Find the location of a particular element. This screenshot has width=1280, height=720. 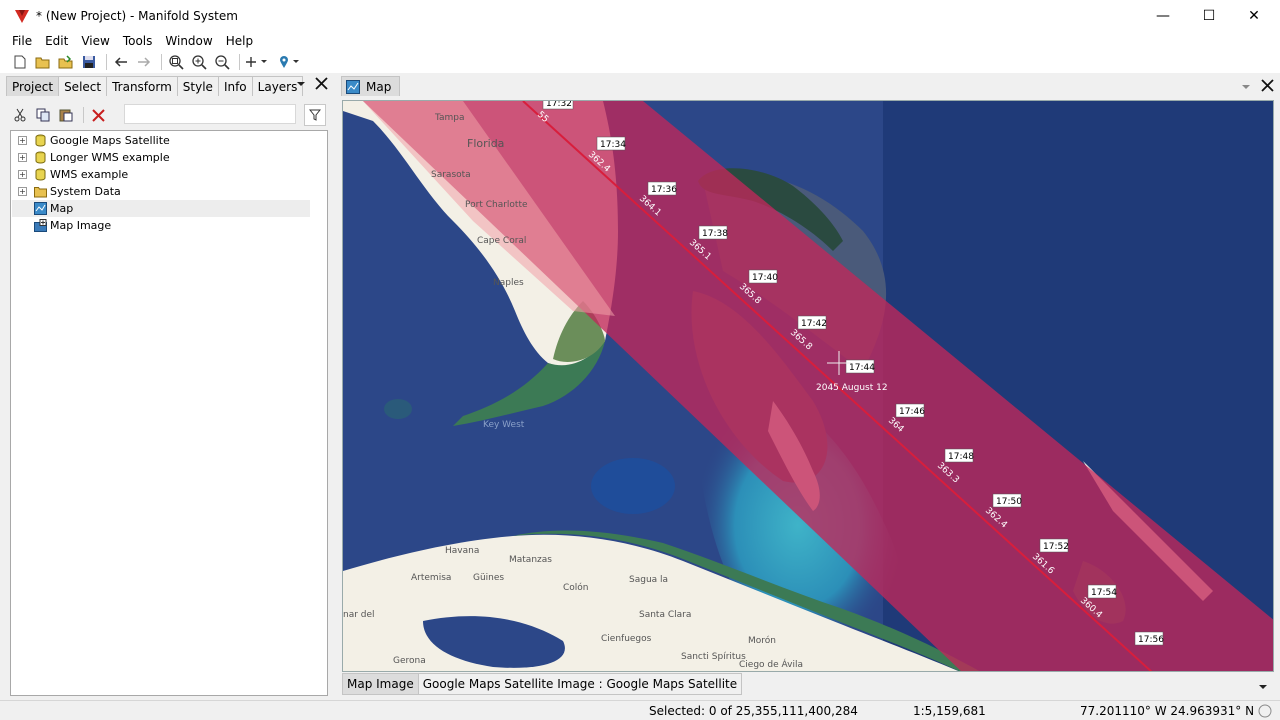

place-label: Port Charlotte is located at coordinates (496, 205).